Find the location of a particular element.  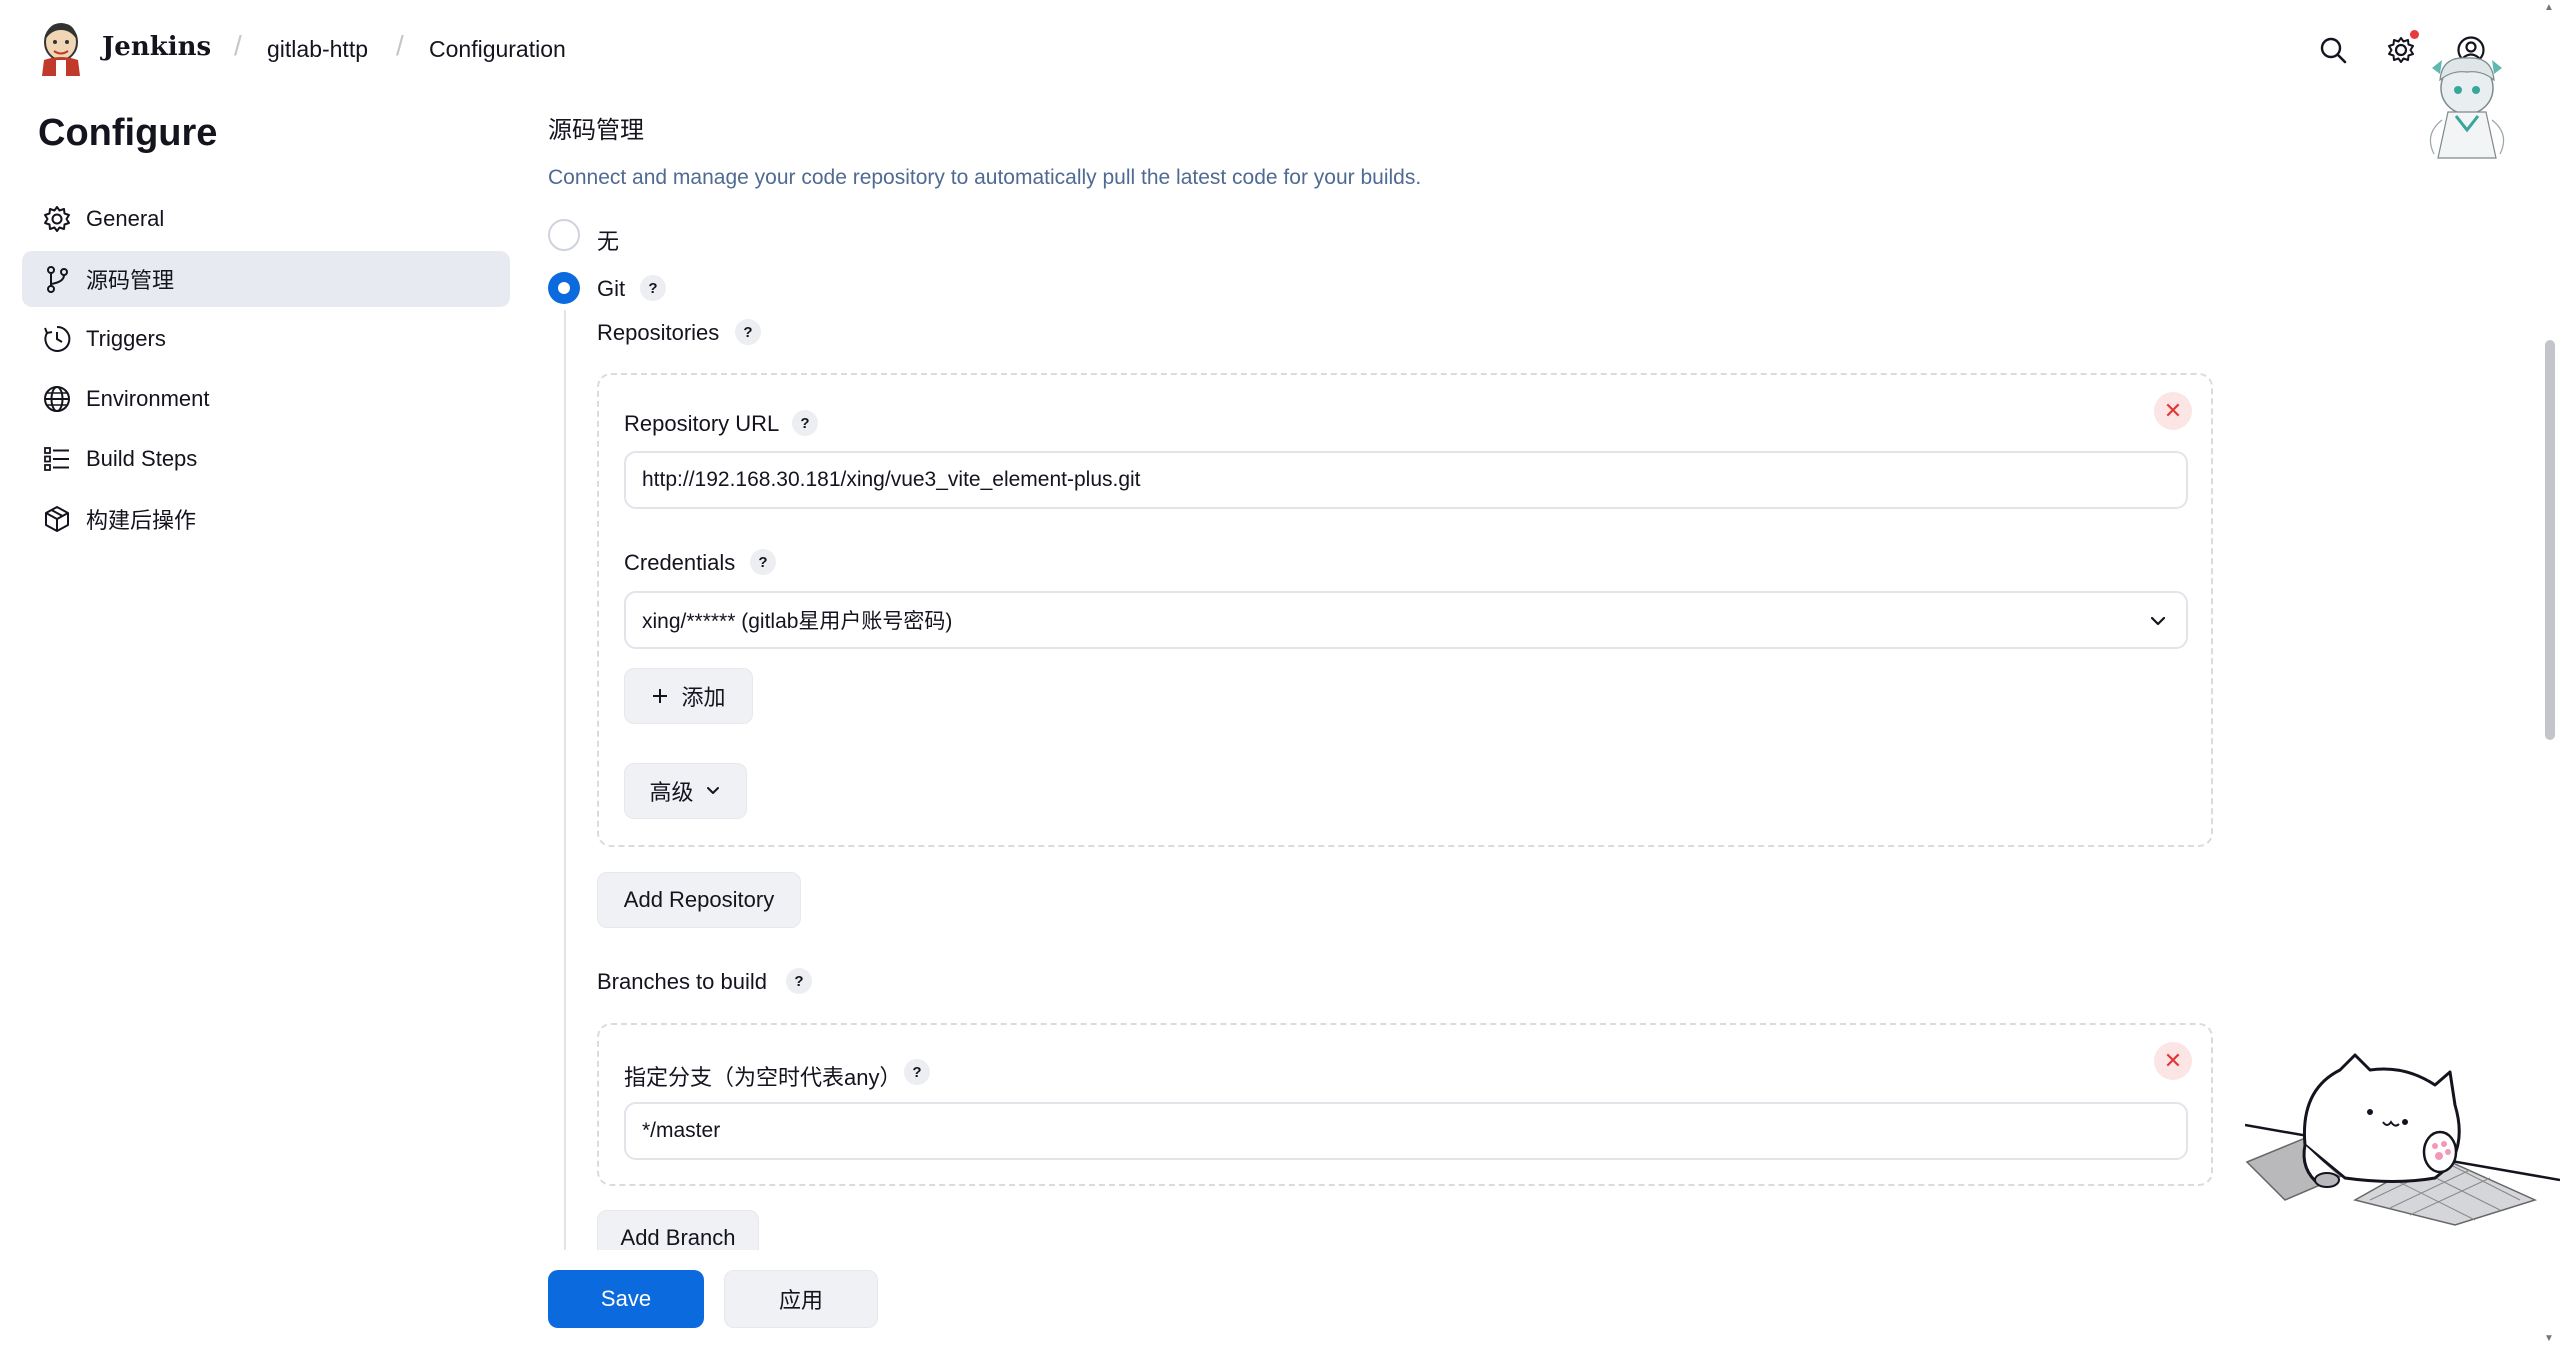

sidebar-item-triggers: Triggers is located at coordinates (266, 339).